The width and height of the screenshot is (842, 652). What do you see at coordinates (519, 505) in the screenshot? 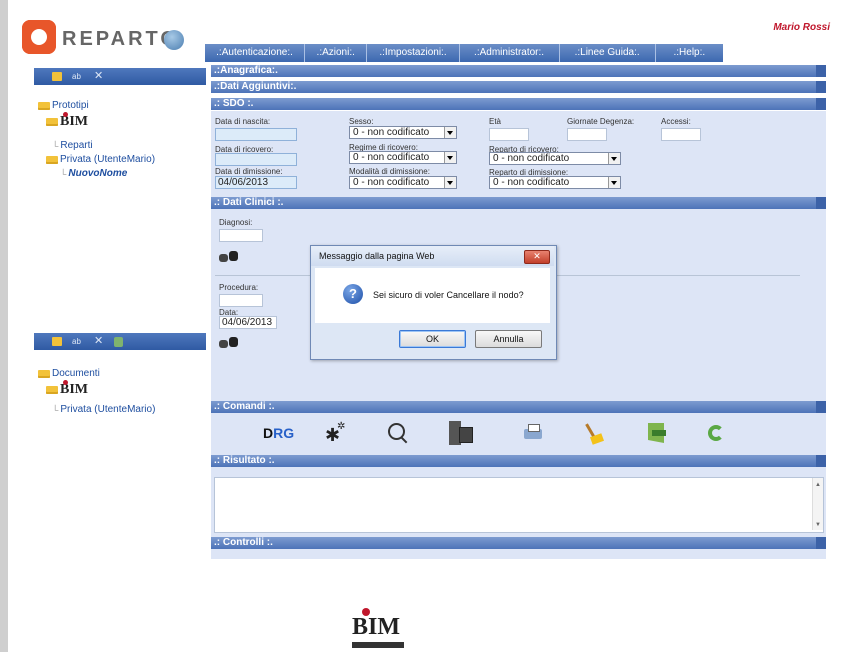
I see `result-textarea: ▲ ▼` at bounding box center [519, 505].